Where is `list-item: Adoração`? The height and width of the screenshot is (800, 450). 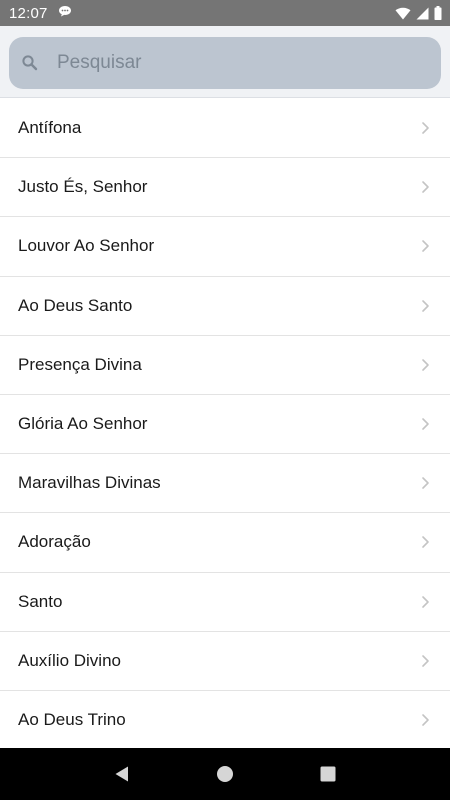
list-item: Adoração is located at coordinates (225, 543).